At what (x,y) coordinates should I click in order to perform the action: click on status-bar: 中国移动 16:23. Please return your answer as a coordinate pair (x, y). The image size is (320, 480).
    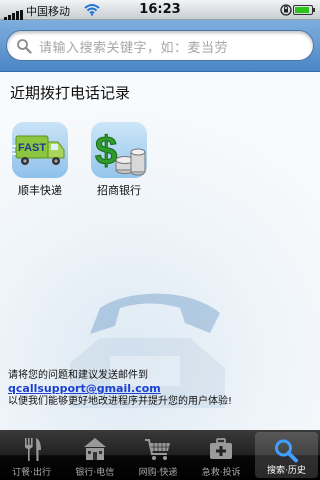
    Looking at the image, I should click on (160, 10).